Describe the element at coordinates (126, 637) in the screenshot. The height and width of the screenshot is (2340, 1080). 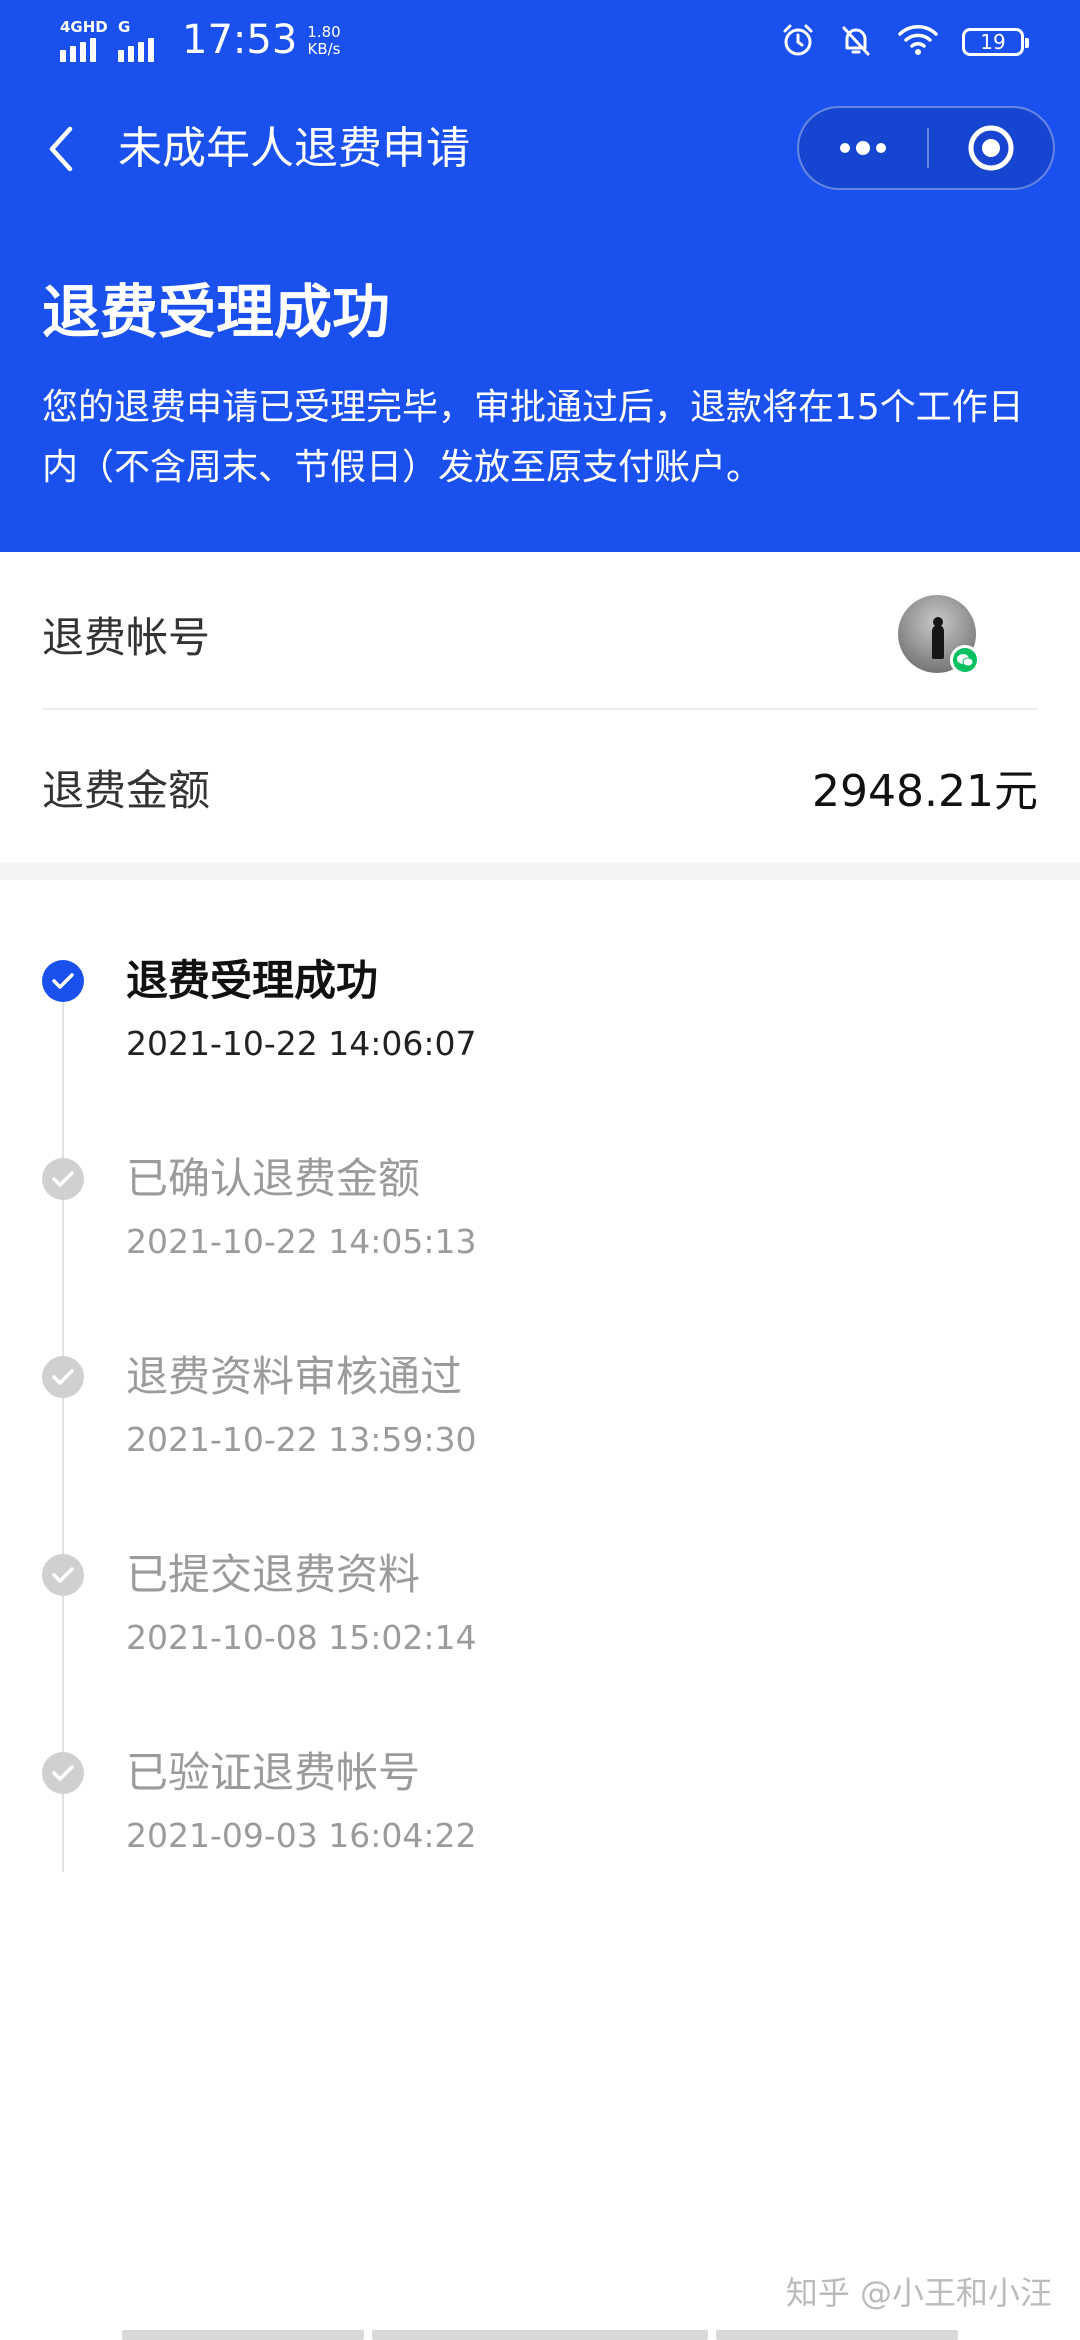
I see `refund-account-label: 退费帐号` at that location.